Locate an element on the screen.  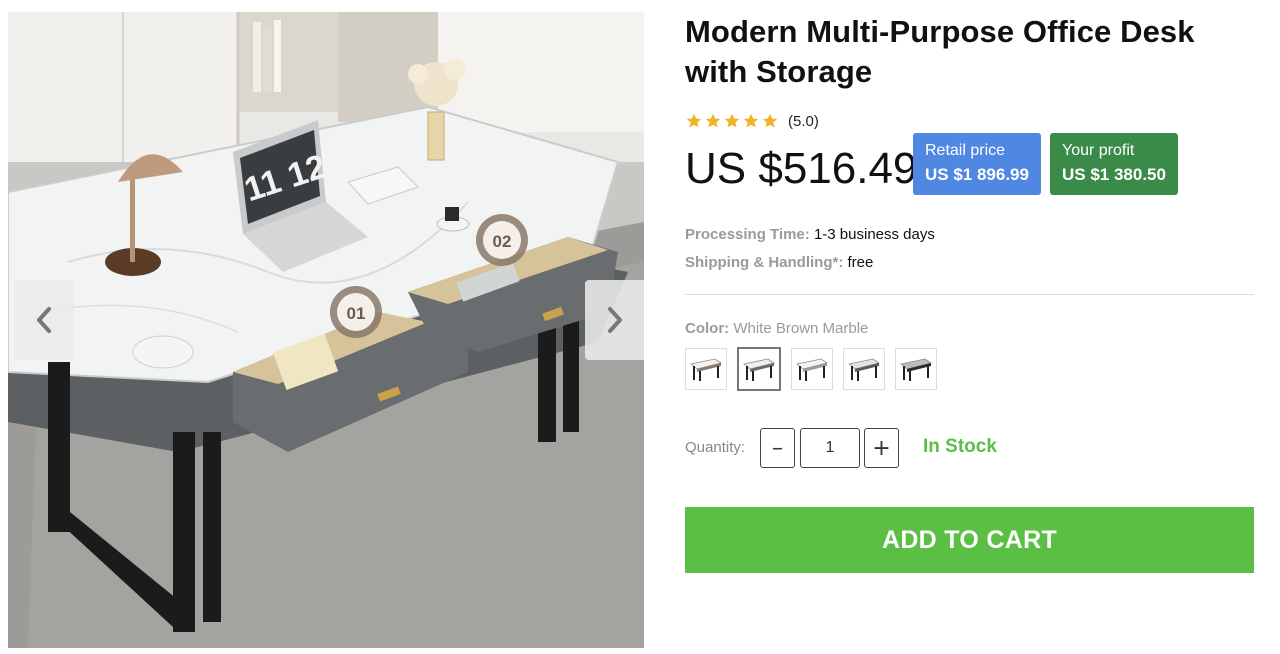
quantity-decrease-button: – is located at coordinates (777, 448).